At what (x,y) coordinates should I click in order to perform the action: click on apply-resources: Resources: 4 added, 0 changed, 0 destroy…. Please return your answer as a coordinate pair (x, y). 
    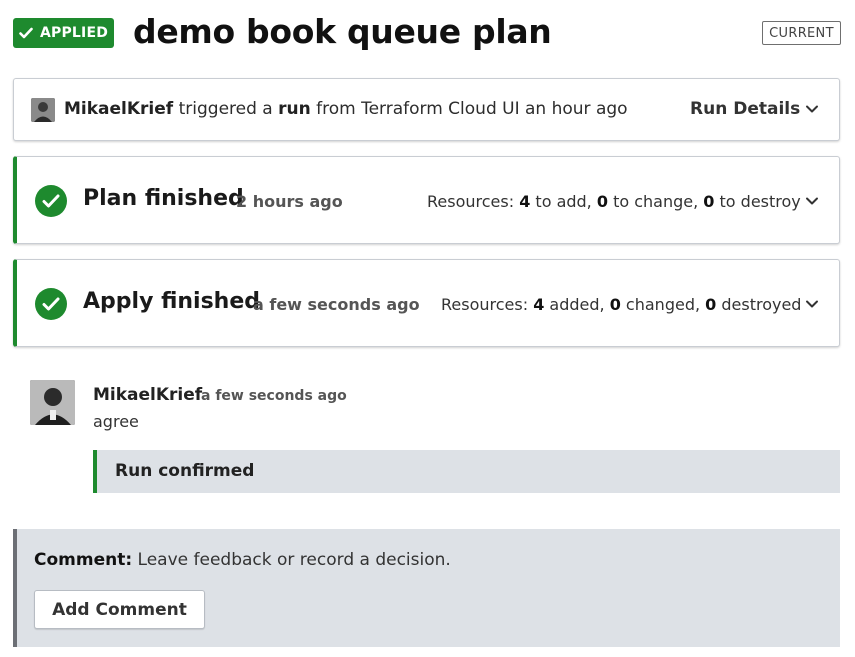
    Looking at the image, I should click on (621, 304).